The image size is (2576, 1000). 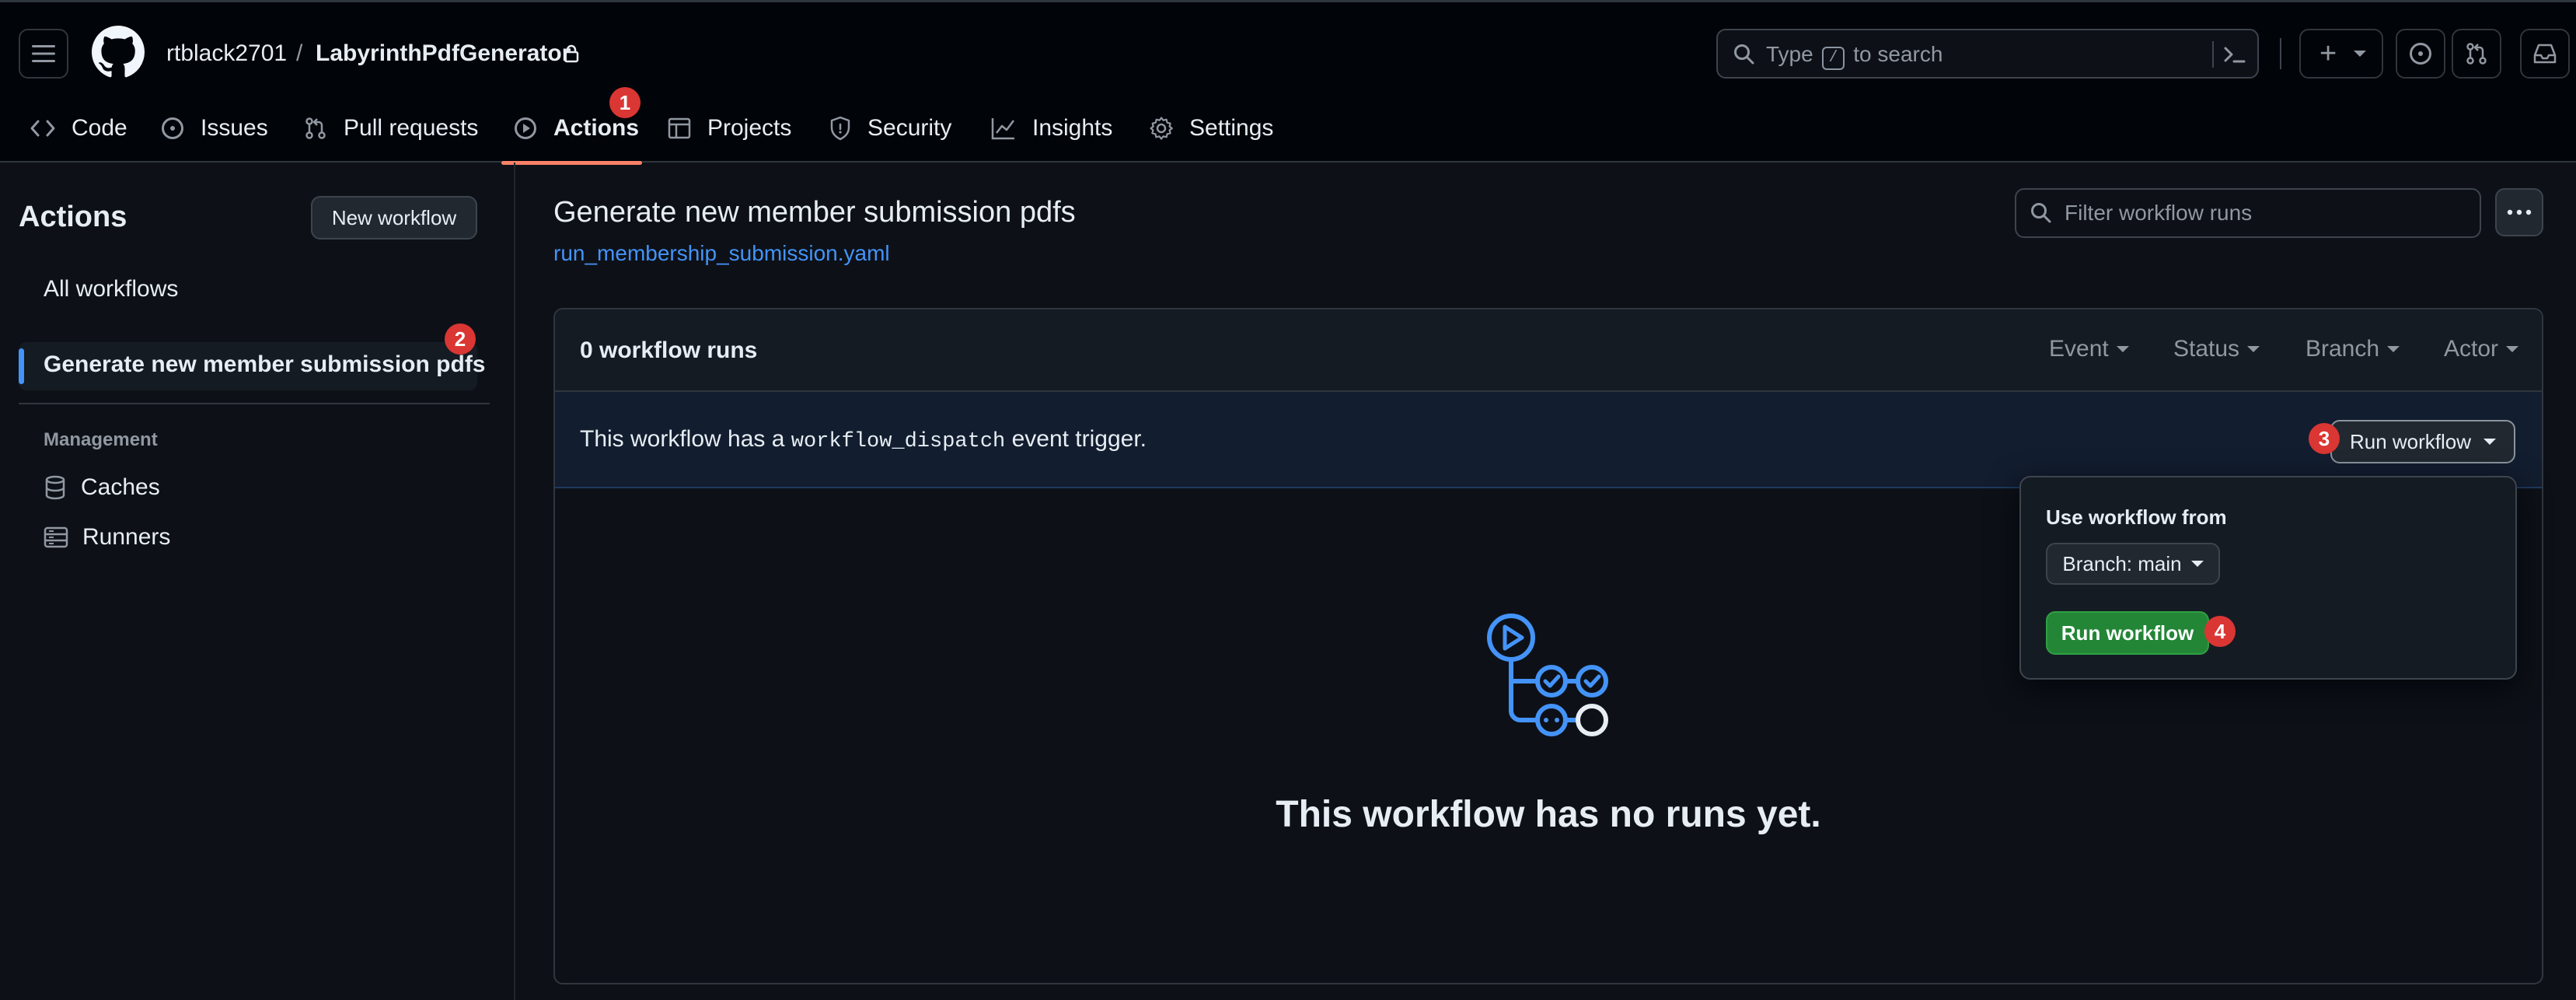 I want to click on sidebar-item-runners: Runners, so click(x=107, y=537).